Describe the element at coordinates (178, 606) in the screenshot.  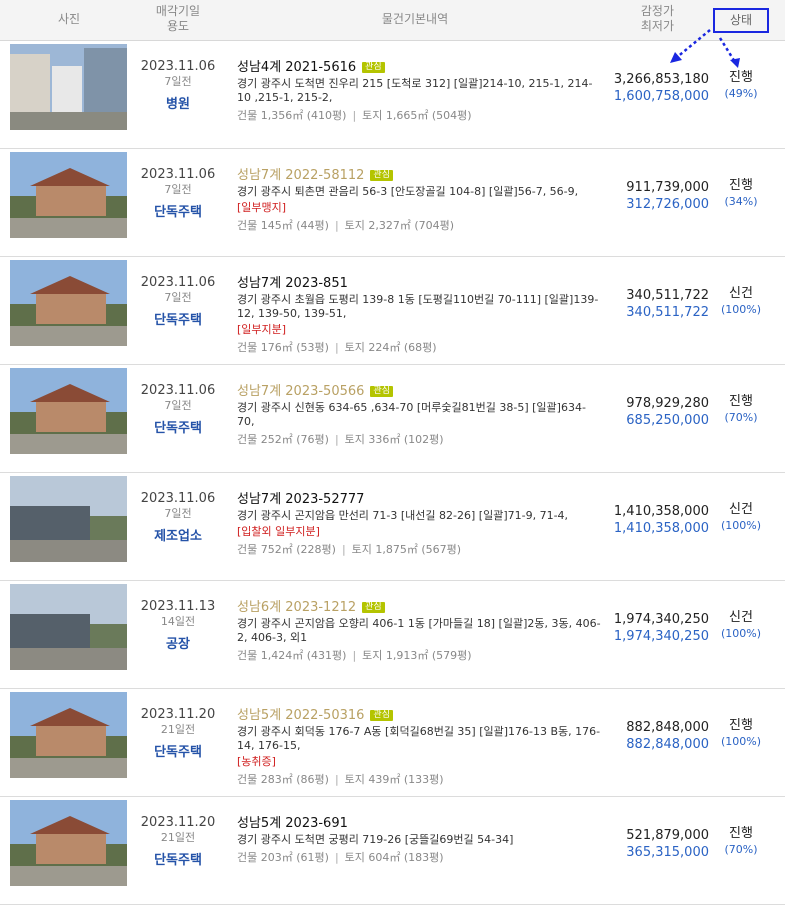
I see `sale-date: 2023.11.13` at that location.